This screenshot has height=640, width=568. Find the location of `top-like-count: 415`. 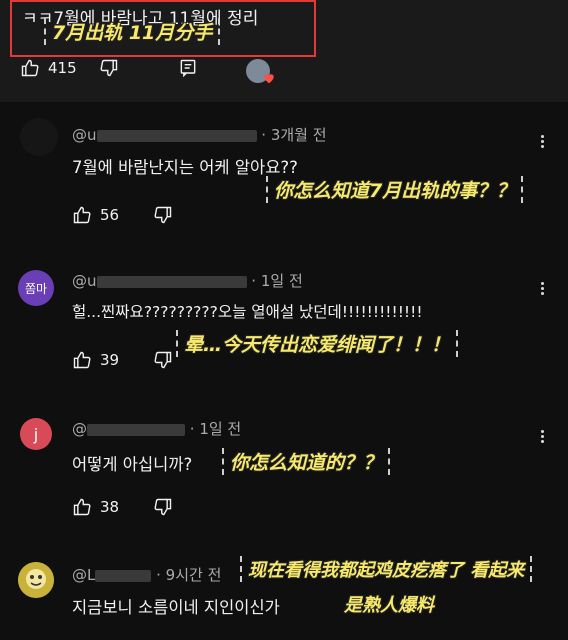

top-like-count: 415 is located at coordinates (62, 68).